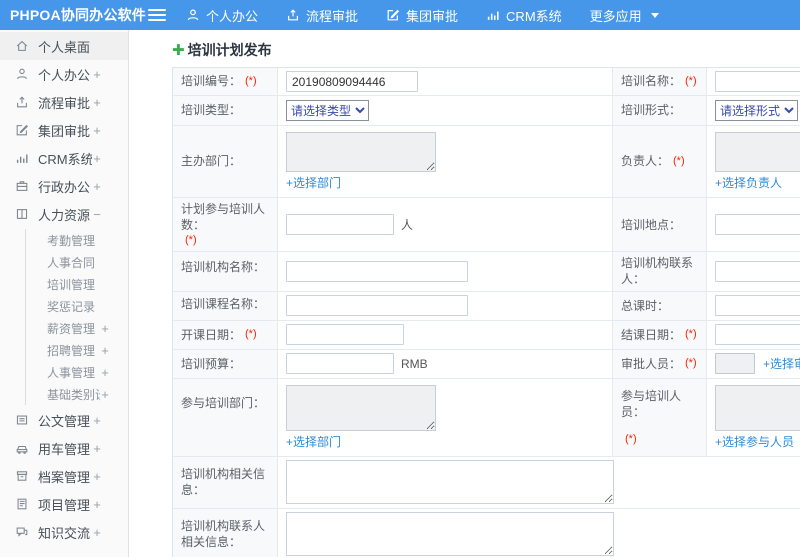 The height and width of the screenshot is (557, 800). I want to click on sidebar-item-personnel-mgmt: 人事管理 +, so click(77, 372).